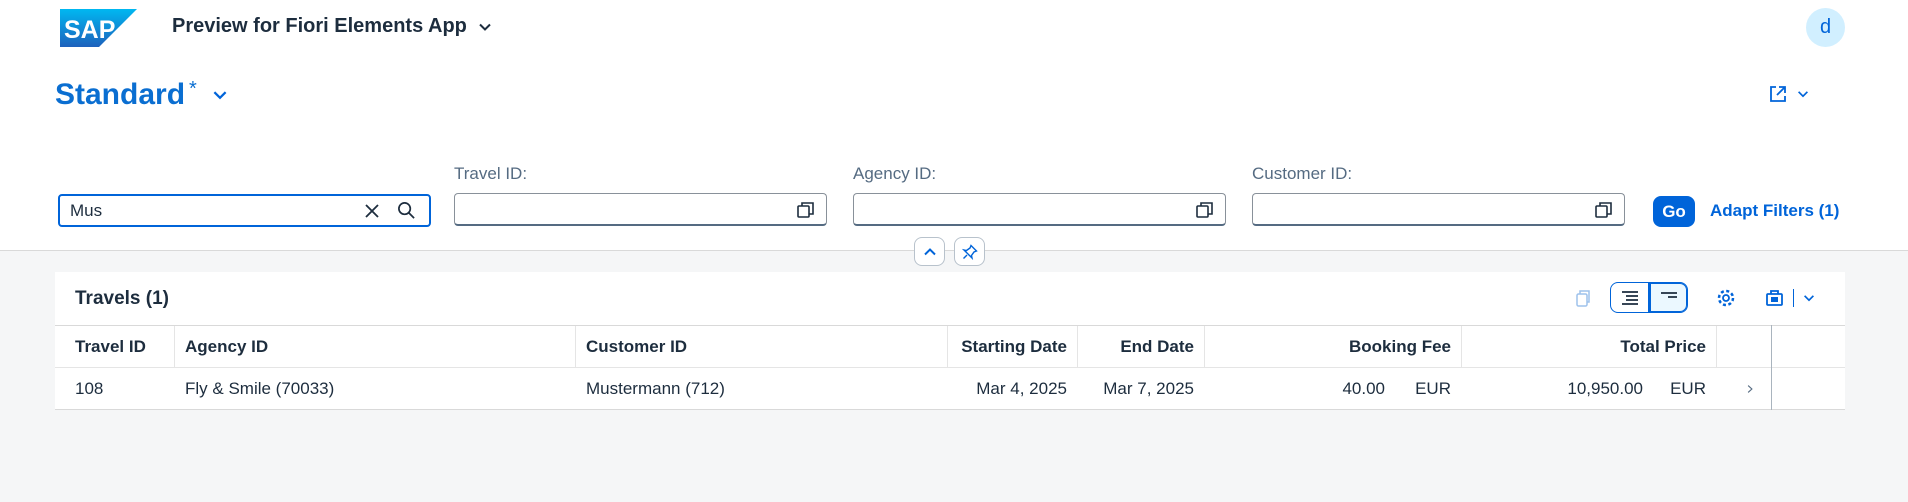  What do you see at coordinates (1141, 346) in the screenshot?
I see `column-header-end-date: End Date` at bounding box center [1141, 346].